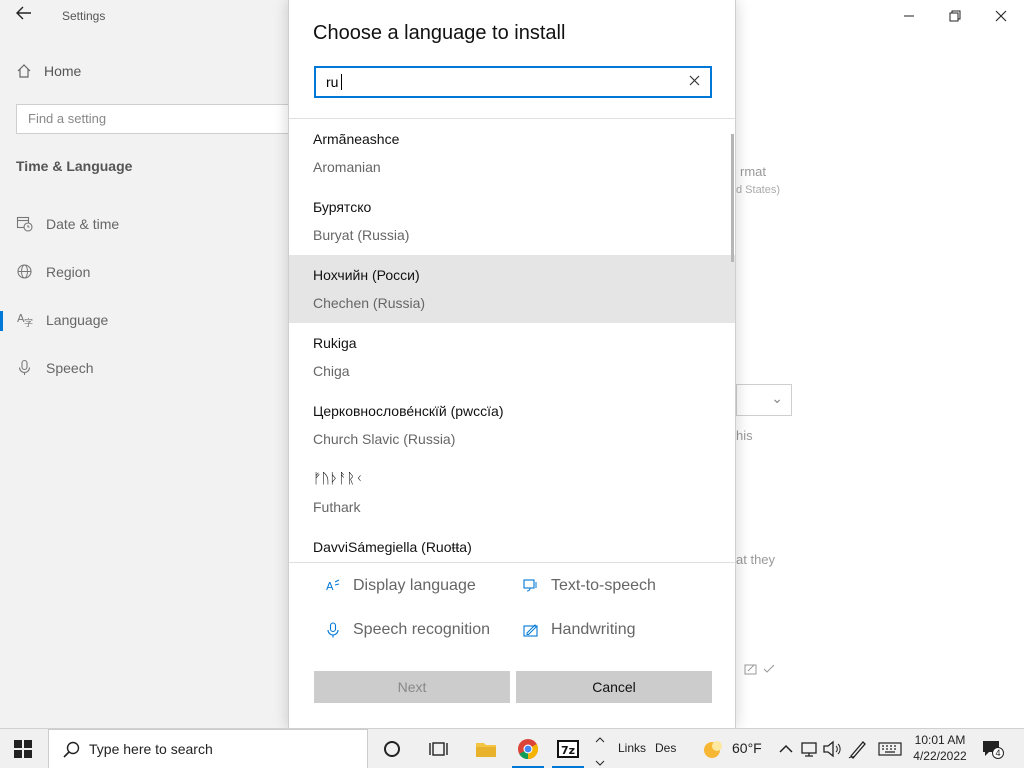 The height and width of the screenshot is (768, 1024). What do you see at coordinates (512, 289) in the screenshot?
I see `language-list-item-highlighted: Нохчийн (Росси) Chechen (Russia)` at bounding box center [512, 289].